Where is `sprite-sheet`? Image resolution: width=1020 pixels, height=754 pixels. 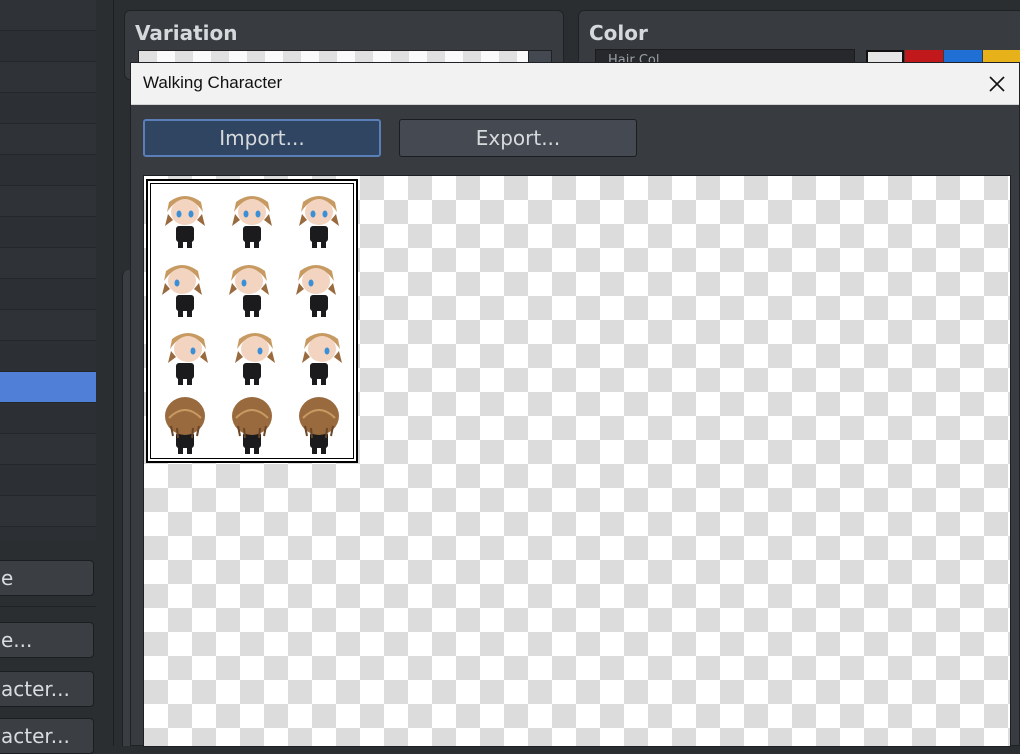 sprite-sheet is located at coordinates (252, 321).